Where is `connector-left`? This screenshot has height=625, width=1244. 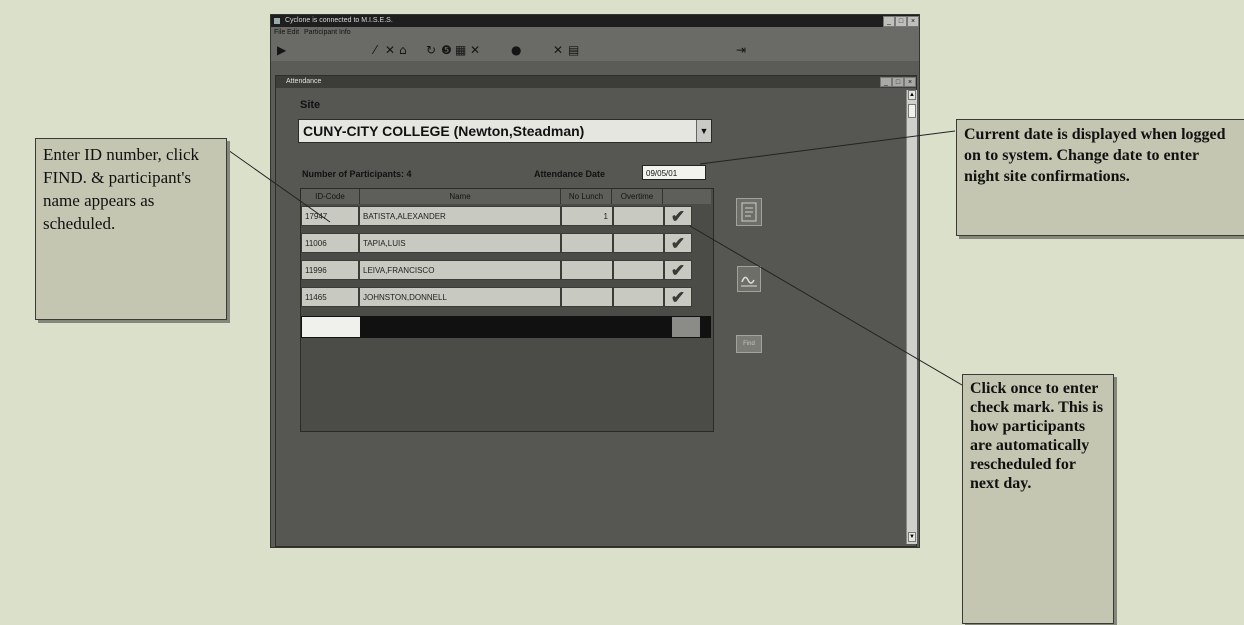 connector-left is located at coordinates (279, 186).